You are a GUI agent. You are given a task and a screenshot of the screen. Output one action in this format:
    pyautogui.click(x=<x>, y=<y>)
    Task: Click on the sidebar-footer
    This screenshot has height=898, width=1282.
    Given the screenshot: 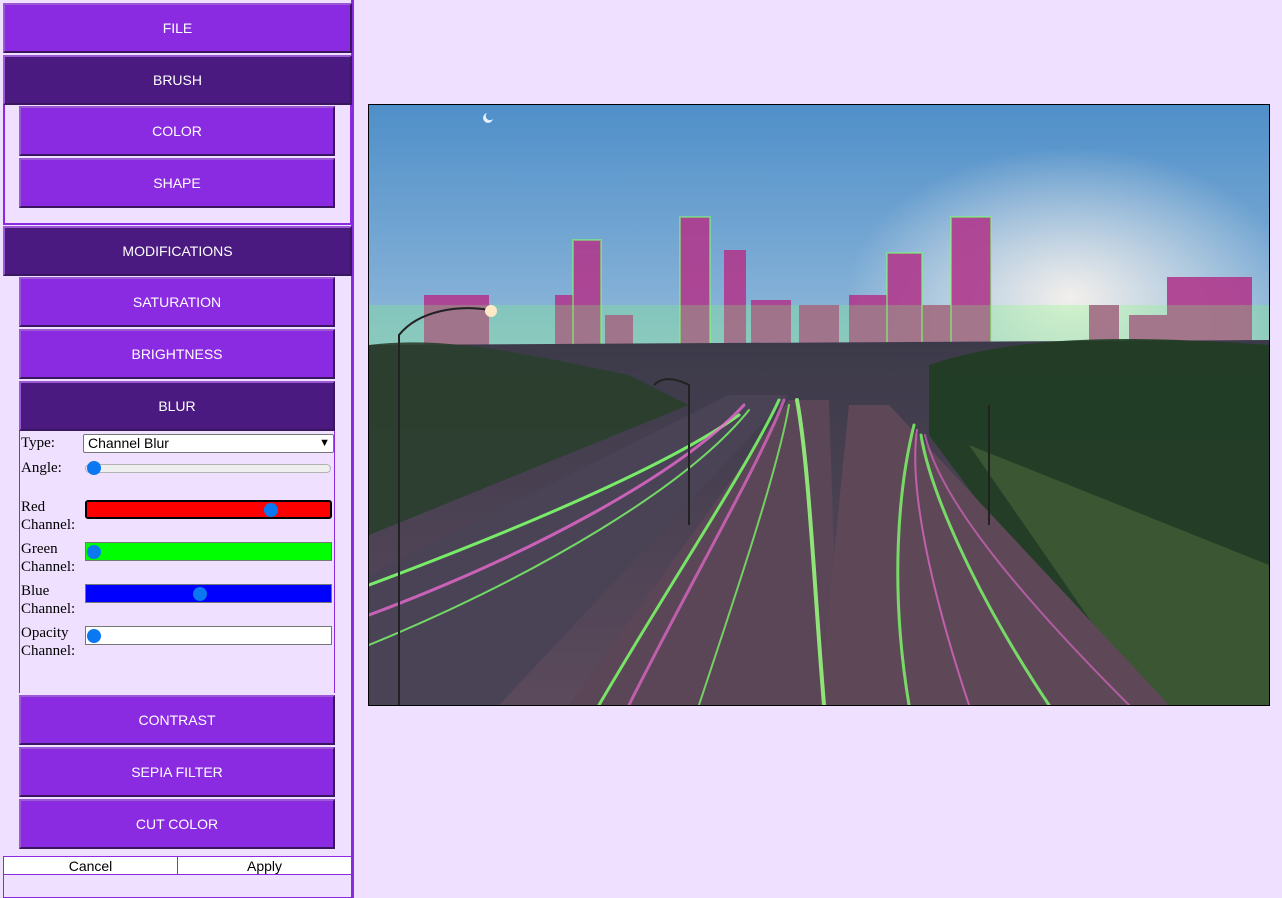 What is the action you would take?
    pyautogui.click(x=177, y=886)
    